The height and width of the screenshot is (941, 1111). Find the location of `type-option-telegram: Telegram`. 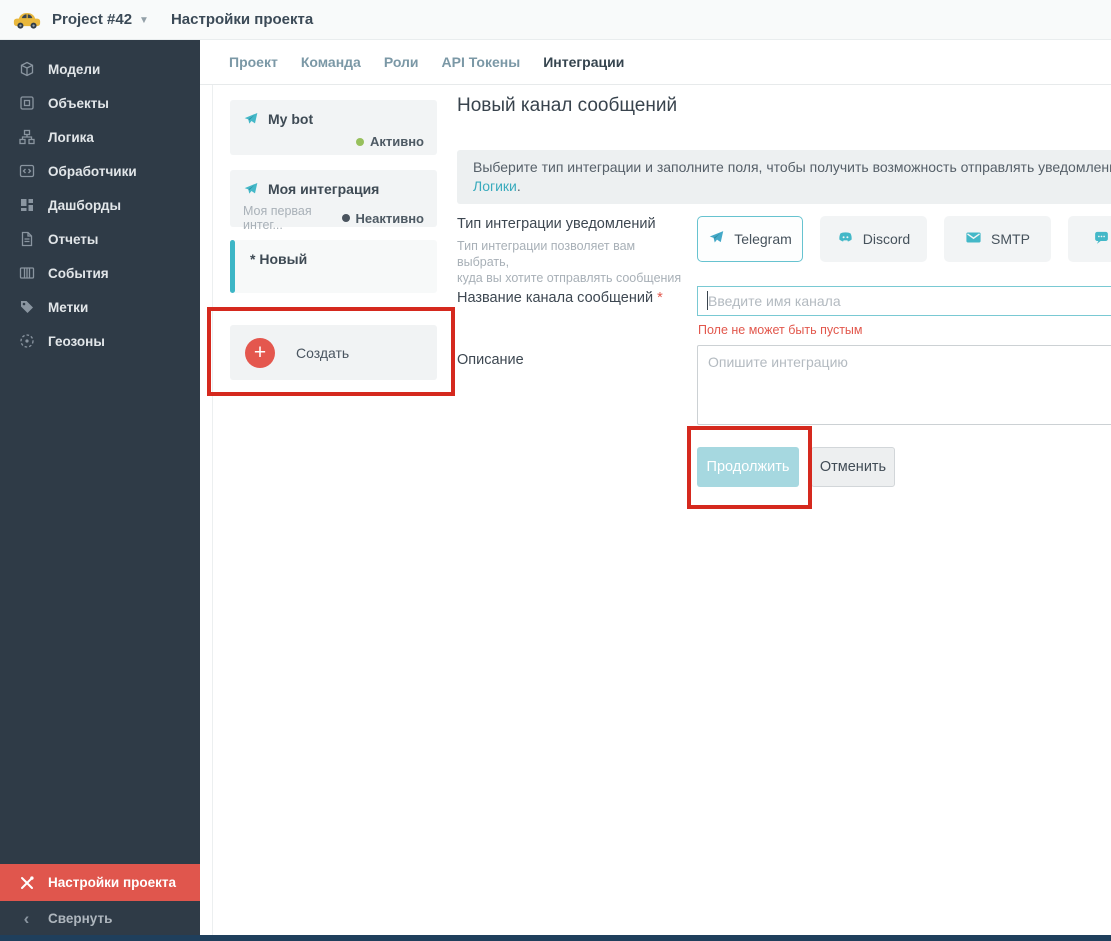

type-option-telegram: Telegram is located at coordinates (750, 239).